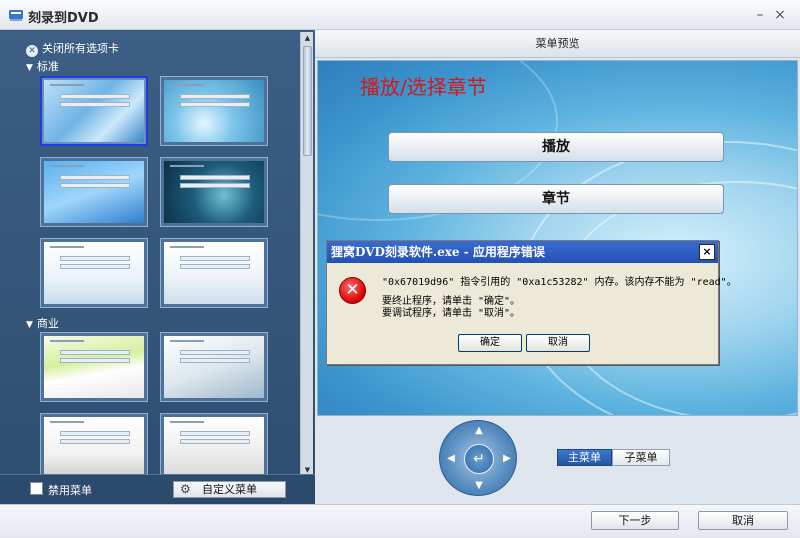  What do you see at coordinates (451, 459) in the screenshot?
I see `nav-left-icon: ◀` at bounding box center [451, 459].